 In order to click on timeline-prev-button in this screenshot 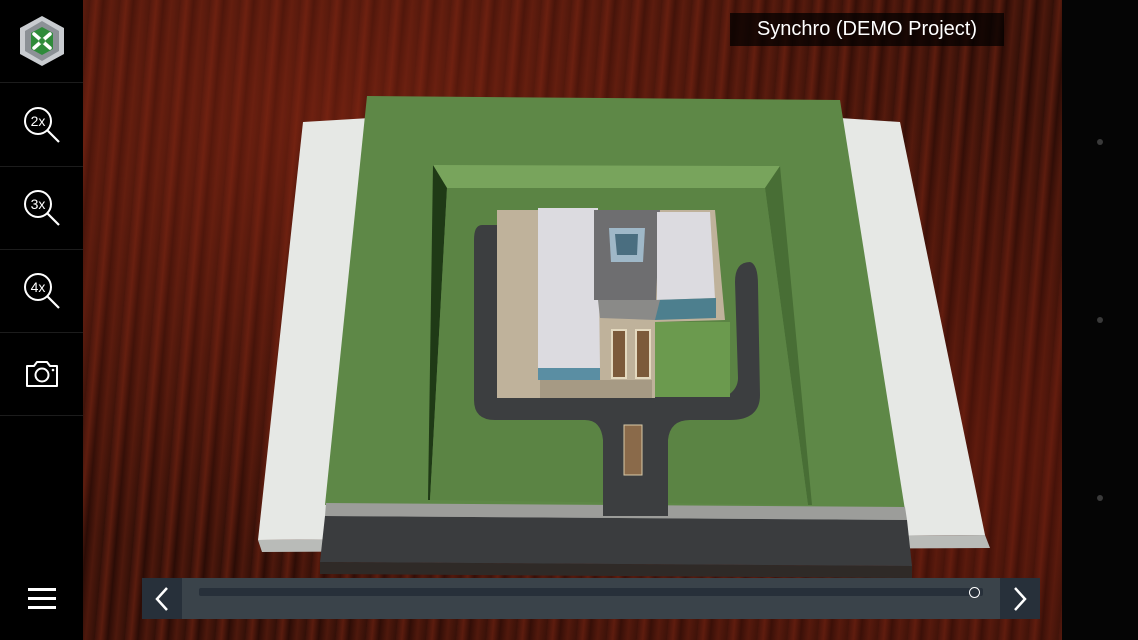, I will do `click(162, 598)`.